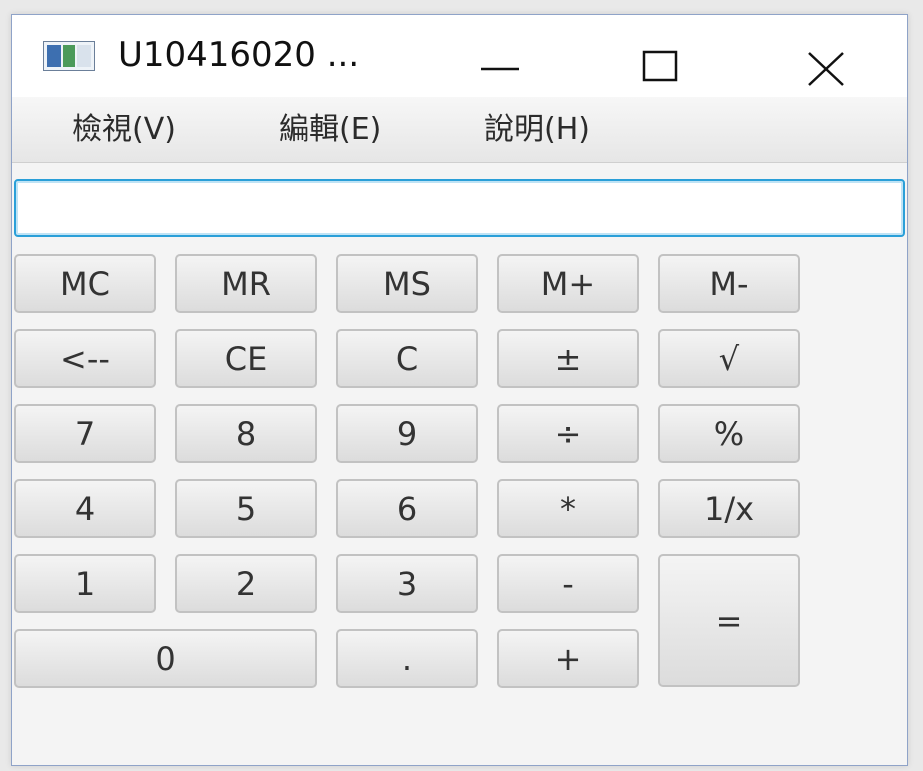 The height and width of the screenshot is (771, 923). Describe the element at coordinates (500, 69) in the screenshot. I see `minimize-icon` at that location.